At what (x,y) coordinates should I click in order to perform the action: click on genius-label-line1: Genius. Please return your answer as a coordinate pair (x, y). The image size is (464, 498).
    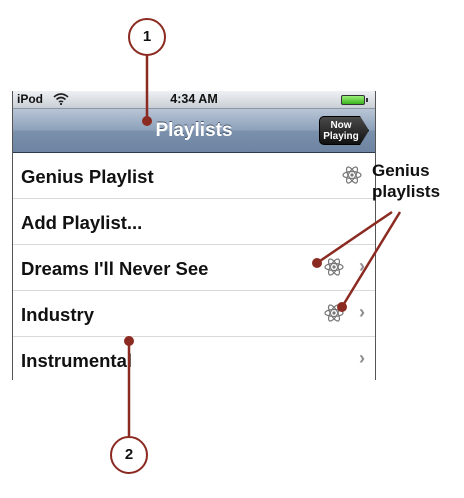
    Looking at the image, I should click on (401, 170).